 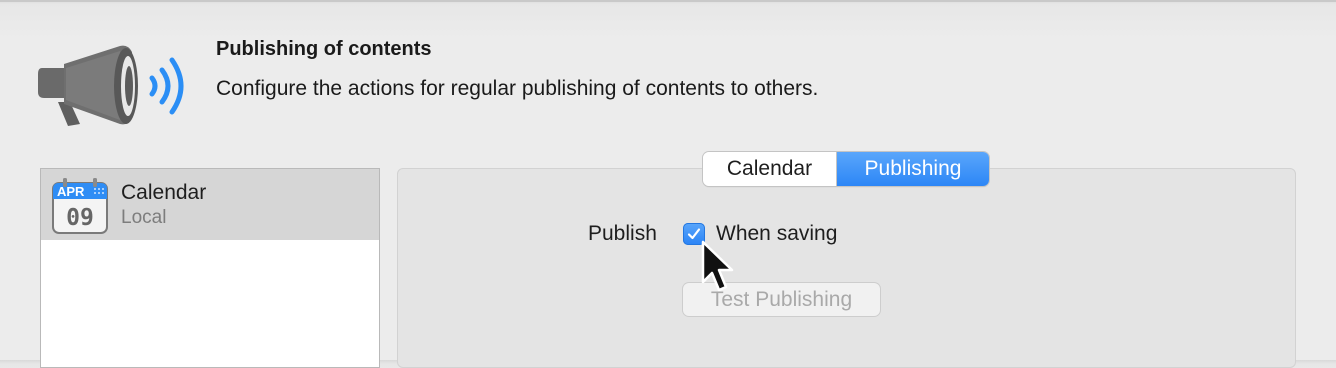 I want to click on calendar-icon-month: APR, so click(x=71, y=191).